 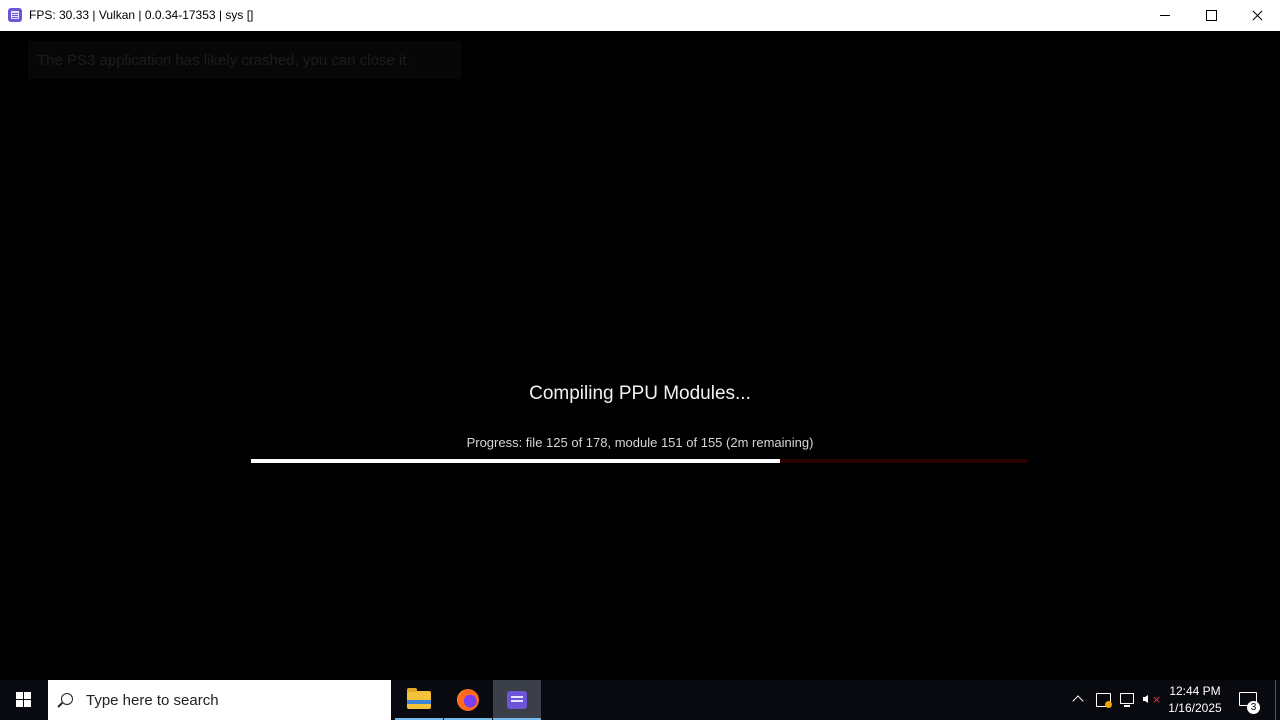 I want to click on taskbar-app-firefox, so click(x=468, y=700).